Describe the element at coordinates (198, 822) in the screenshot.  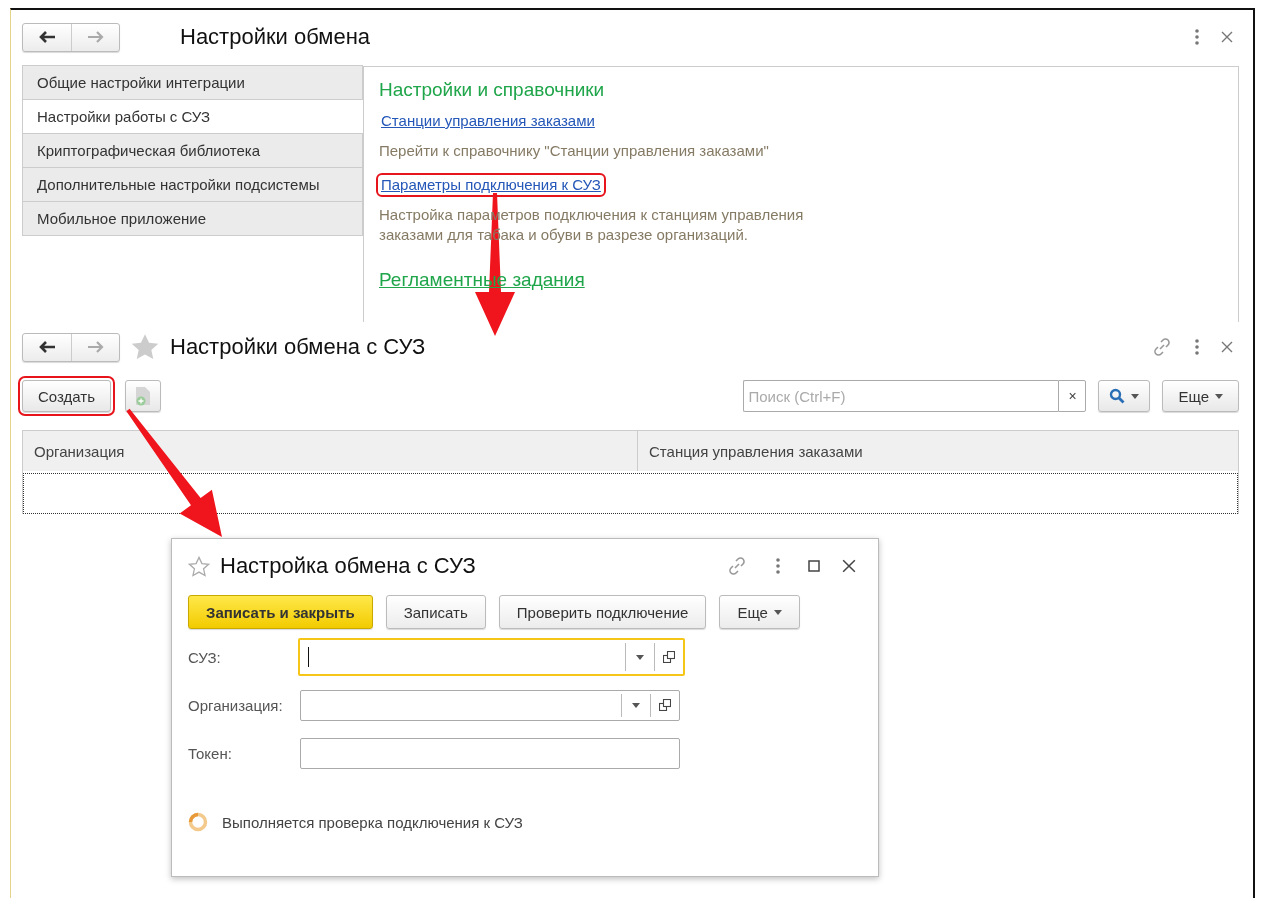
I see `spinner-icon` at that location.